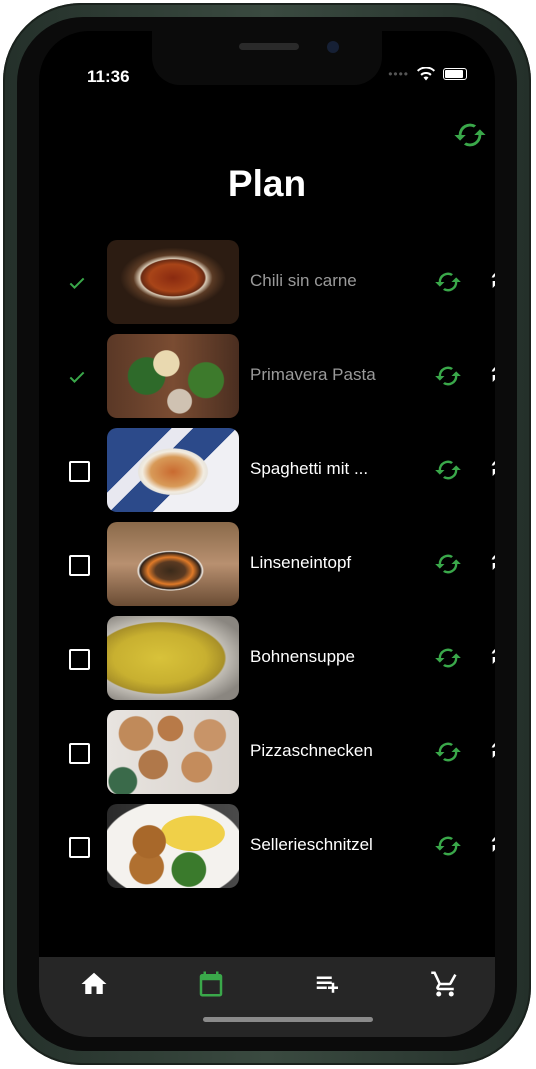  I want to click on meal-image-pizza-rolls, so click(173, 752).